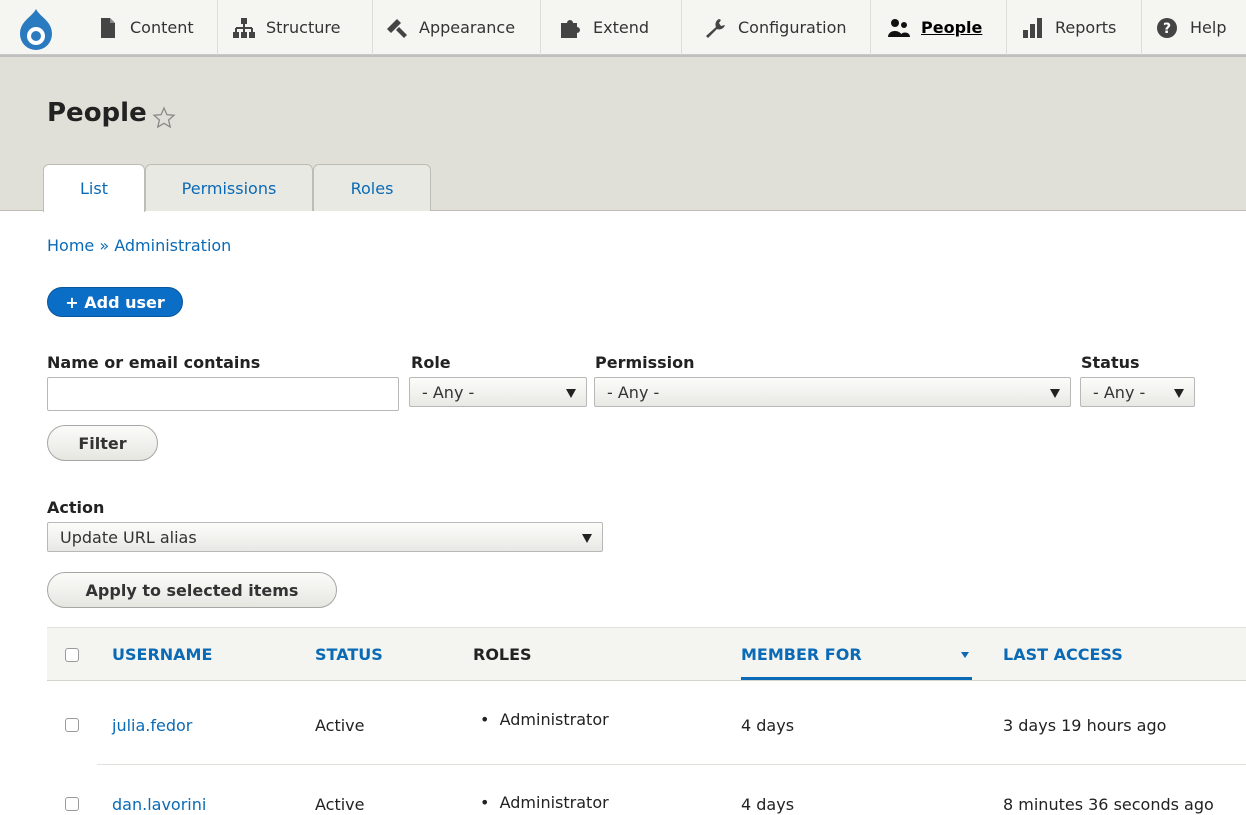 This screenshot has width=1246, height=815. What do you see at coordinates (671, 764) in the screenshot?
I see `row-divider` at bounding box center [671, 764].